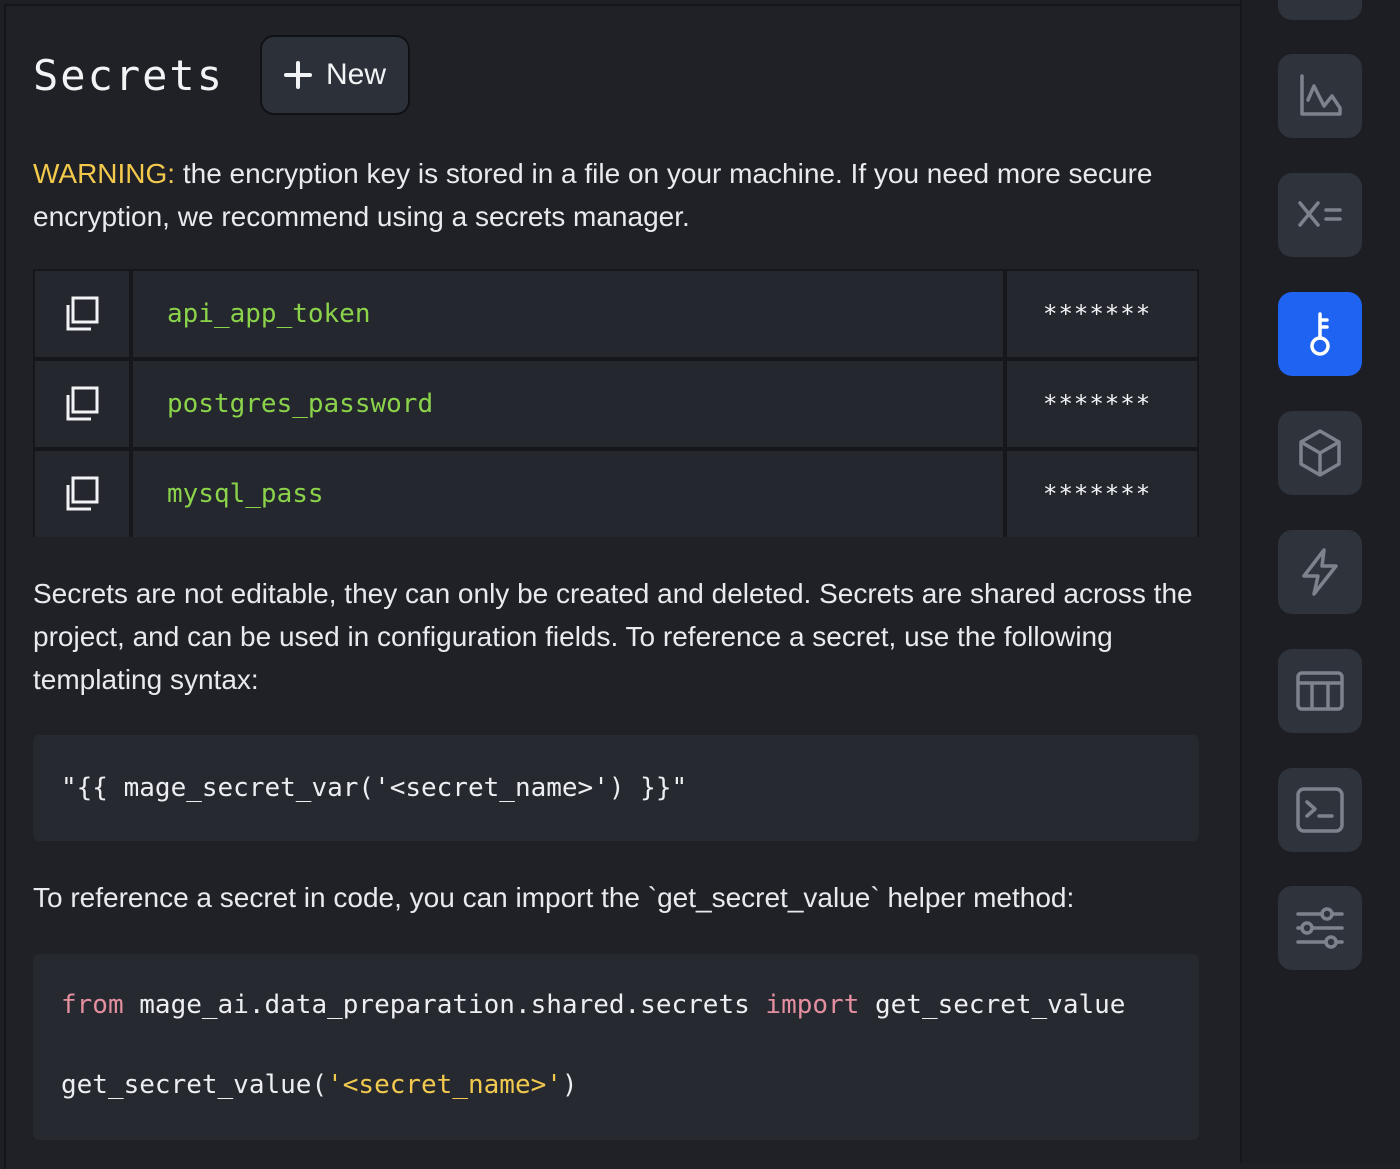 The width and height of the screenshot is (1400, 1169). Describe the element at coordinates (568, 494) in the screenshot. I see `secret-name: mysql_pass` at that location.